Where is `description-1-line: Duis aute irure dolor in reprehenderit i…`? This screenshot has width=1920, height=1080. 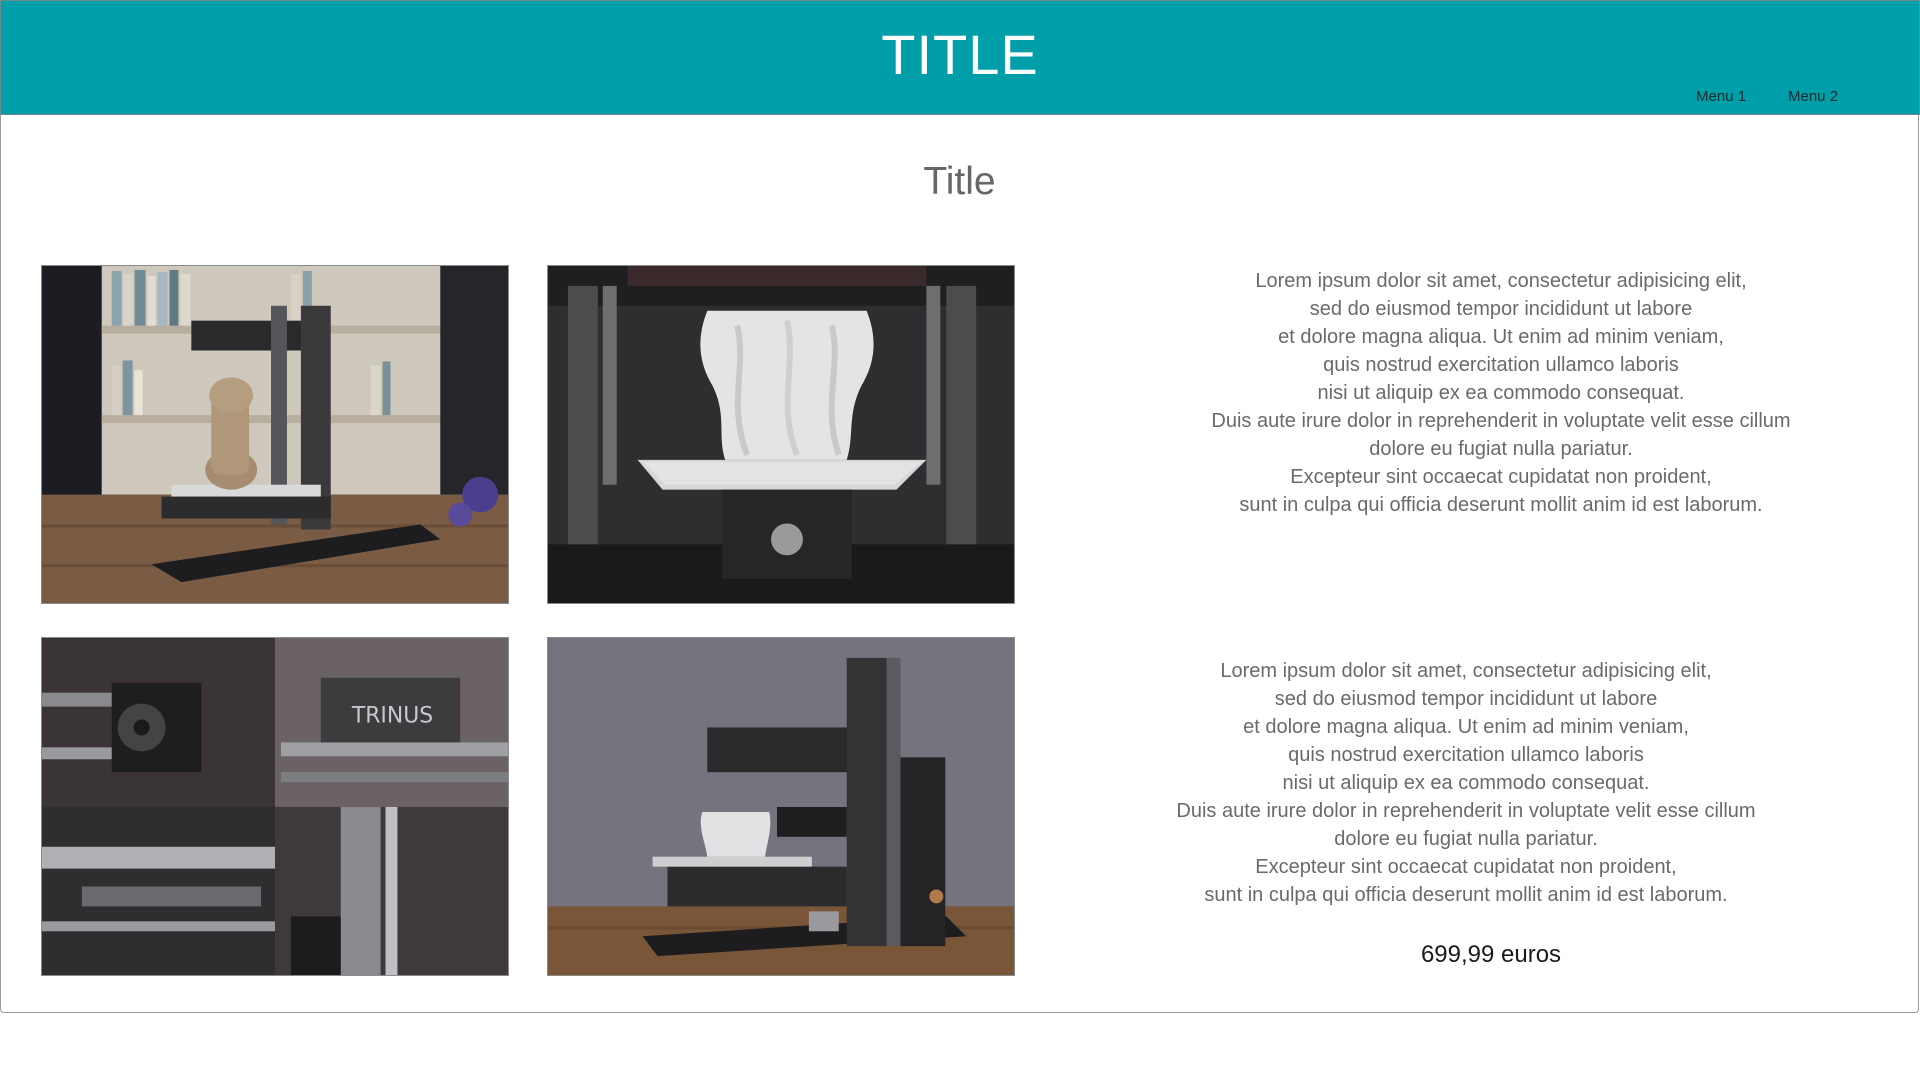
description-1-line: Duis aute irure dolor in reprehenderit i… is located at coordinates (1501, 421).